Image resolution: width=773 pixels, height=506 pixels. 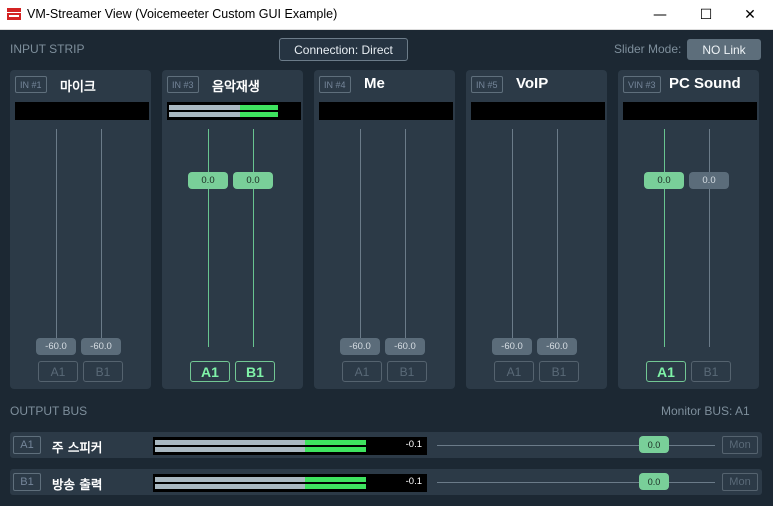 I want to click on minimize-glyph: —, so click(x=660, y=15).